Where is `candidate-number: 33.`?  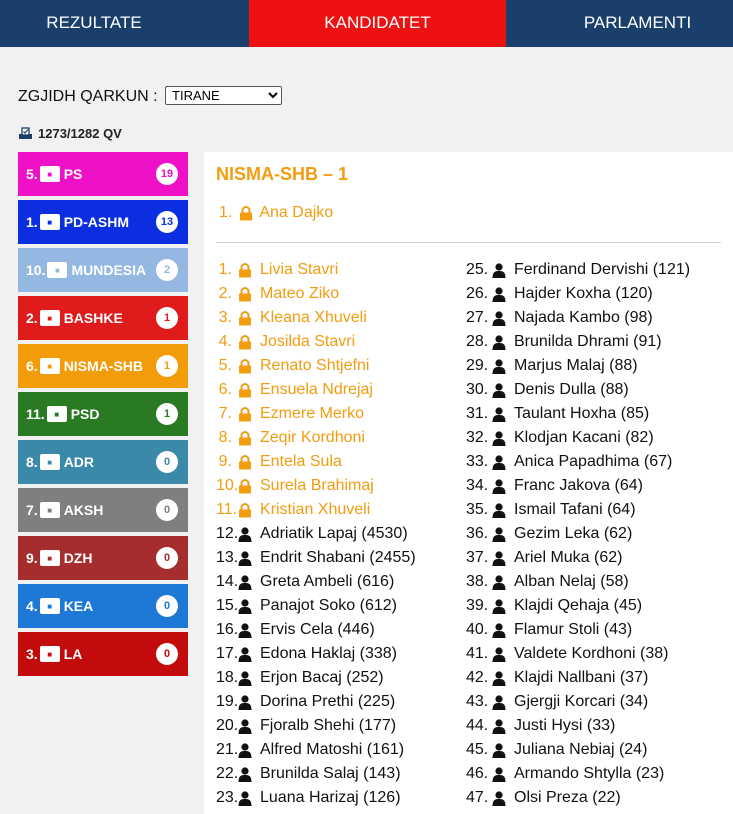
candidate-number: 33. is located at coordinates (477, 461).